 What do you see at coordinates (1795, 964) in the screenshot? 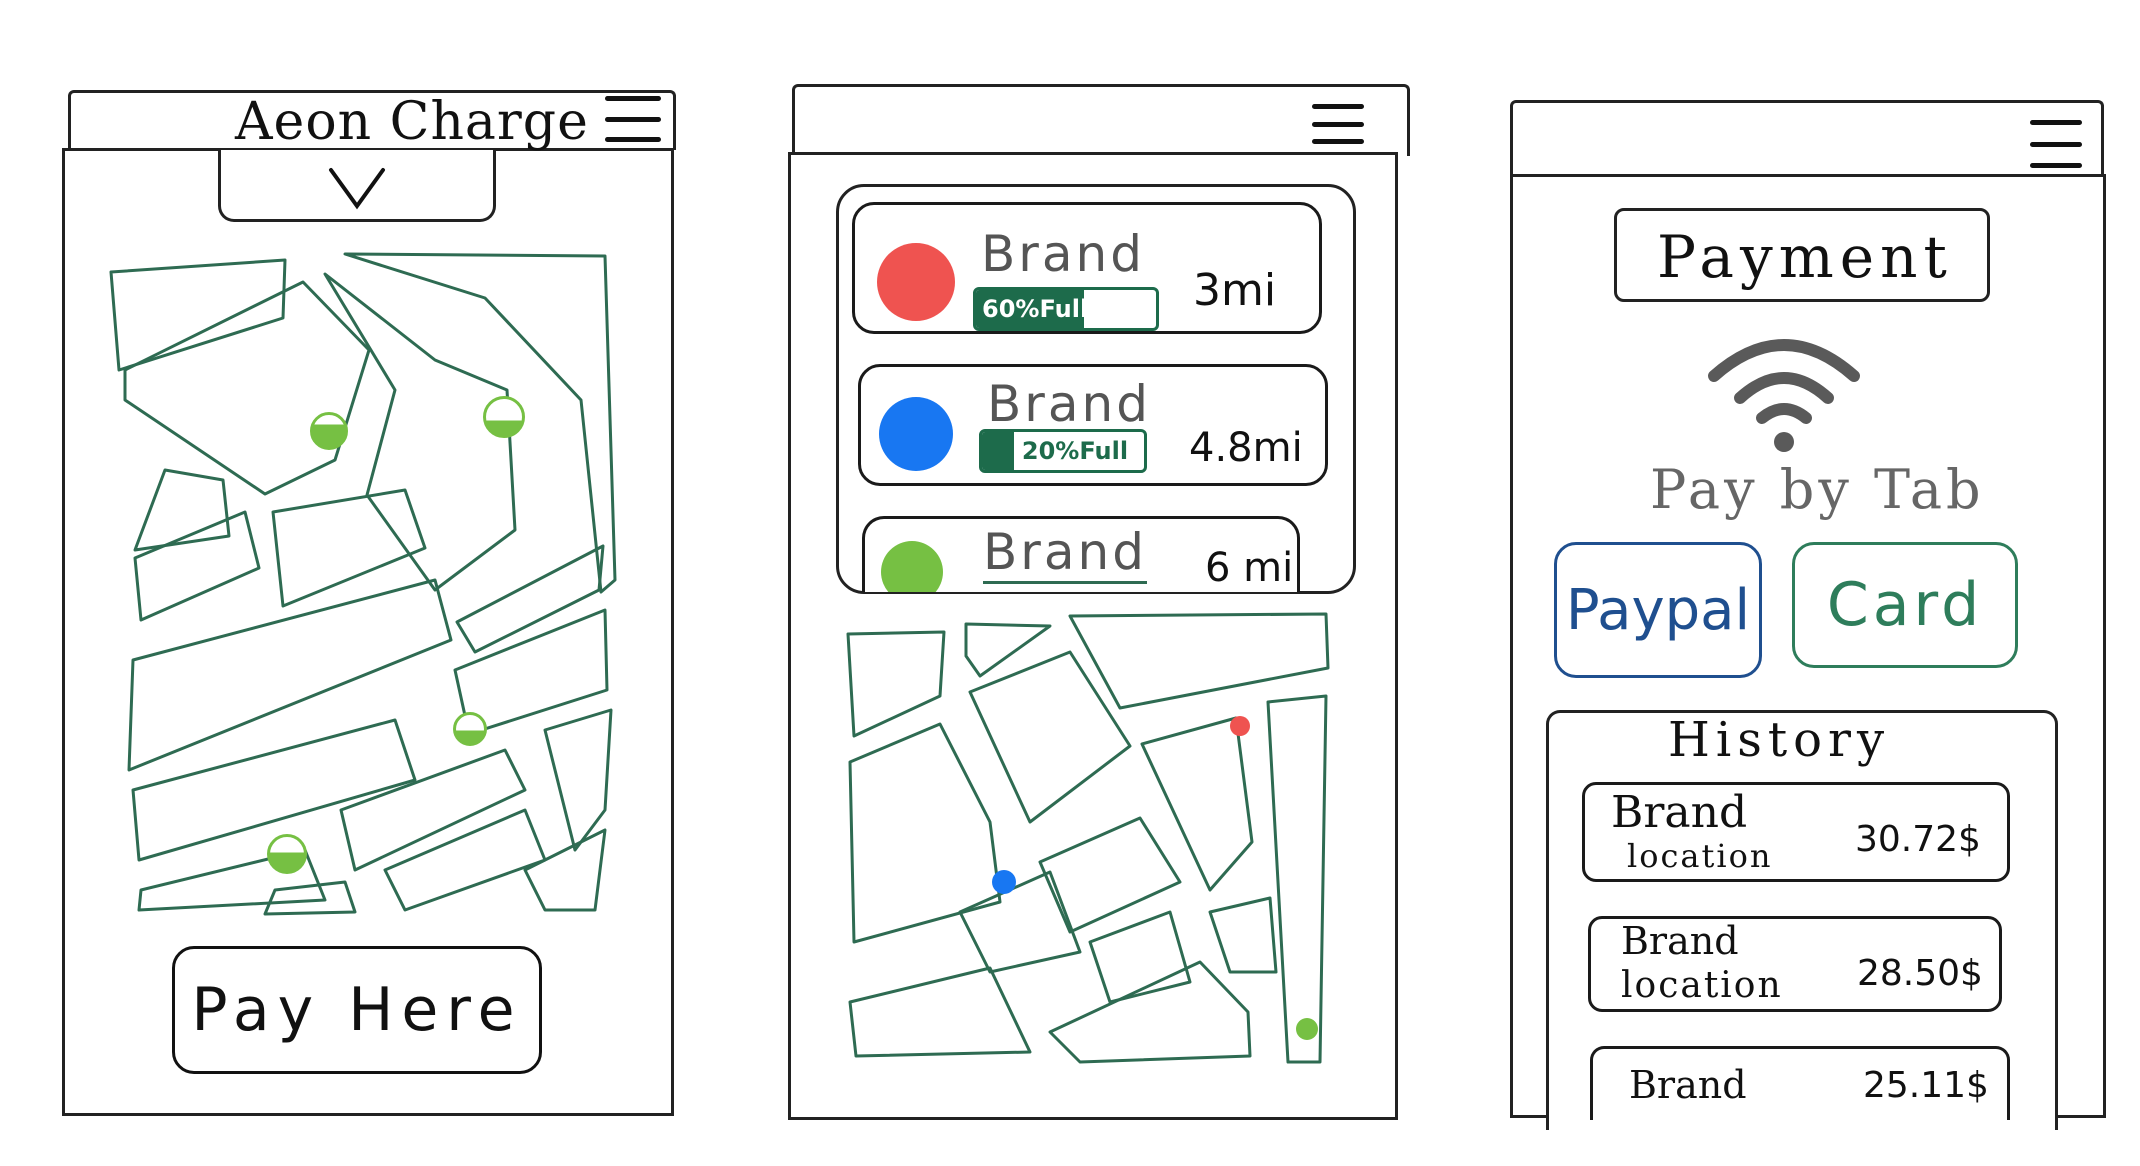
I see `history-item: Brand location 28.50$` at bounding box center [1795, 964].